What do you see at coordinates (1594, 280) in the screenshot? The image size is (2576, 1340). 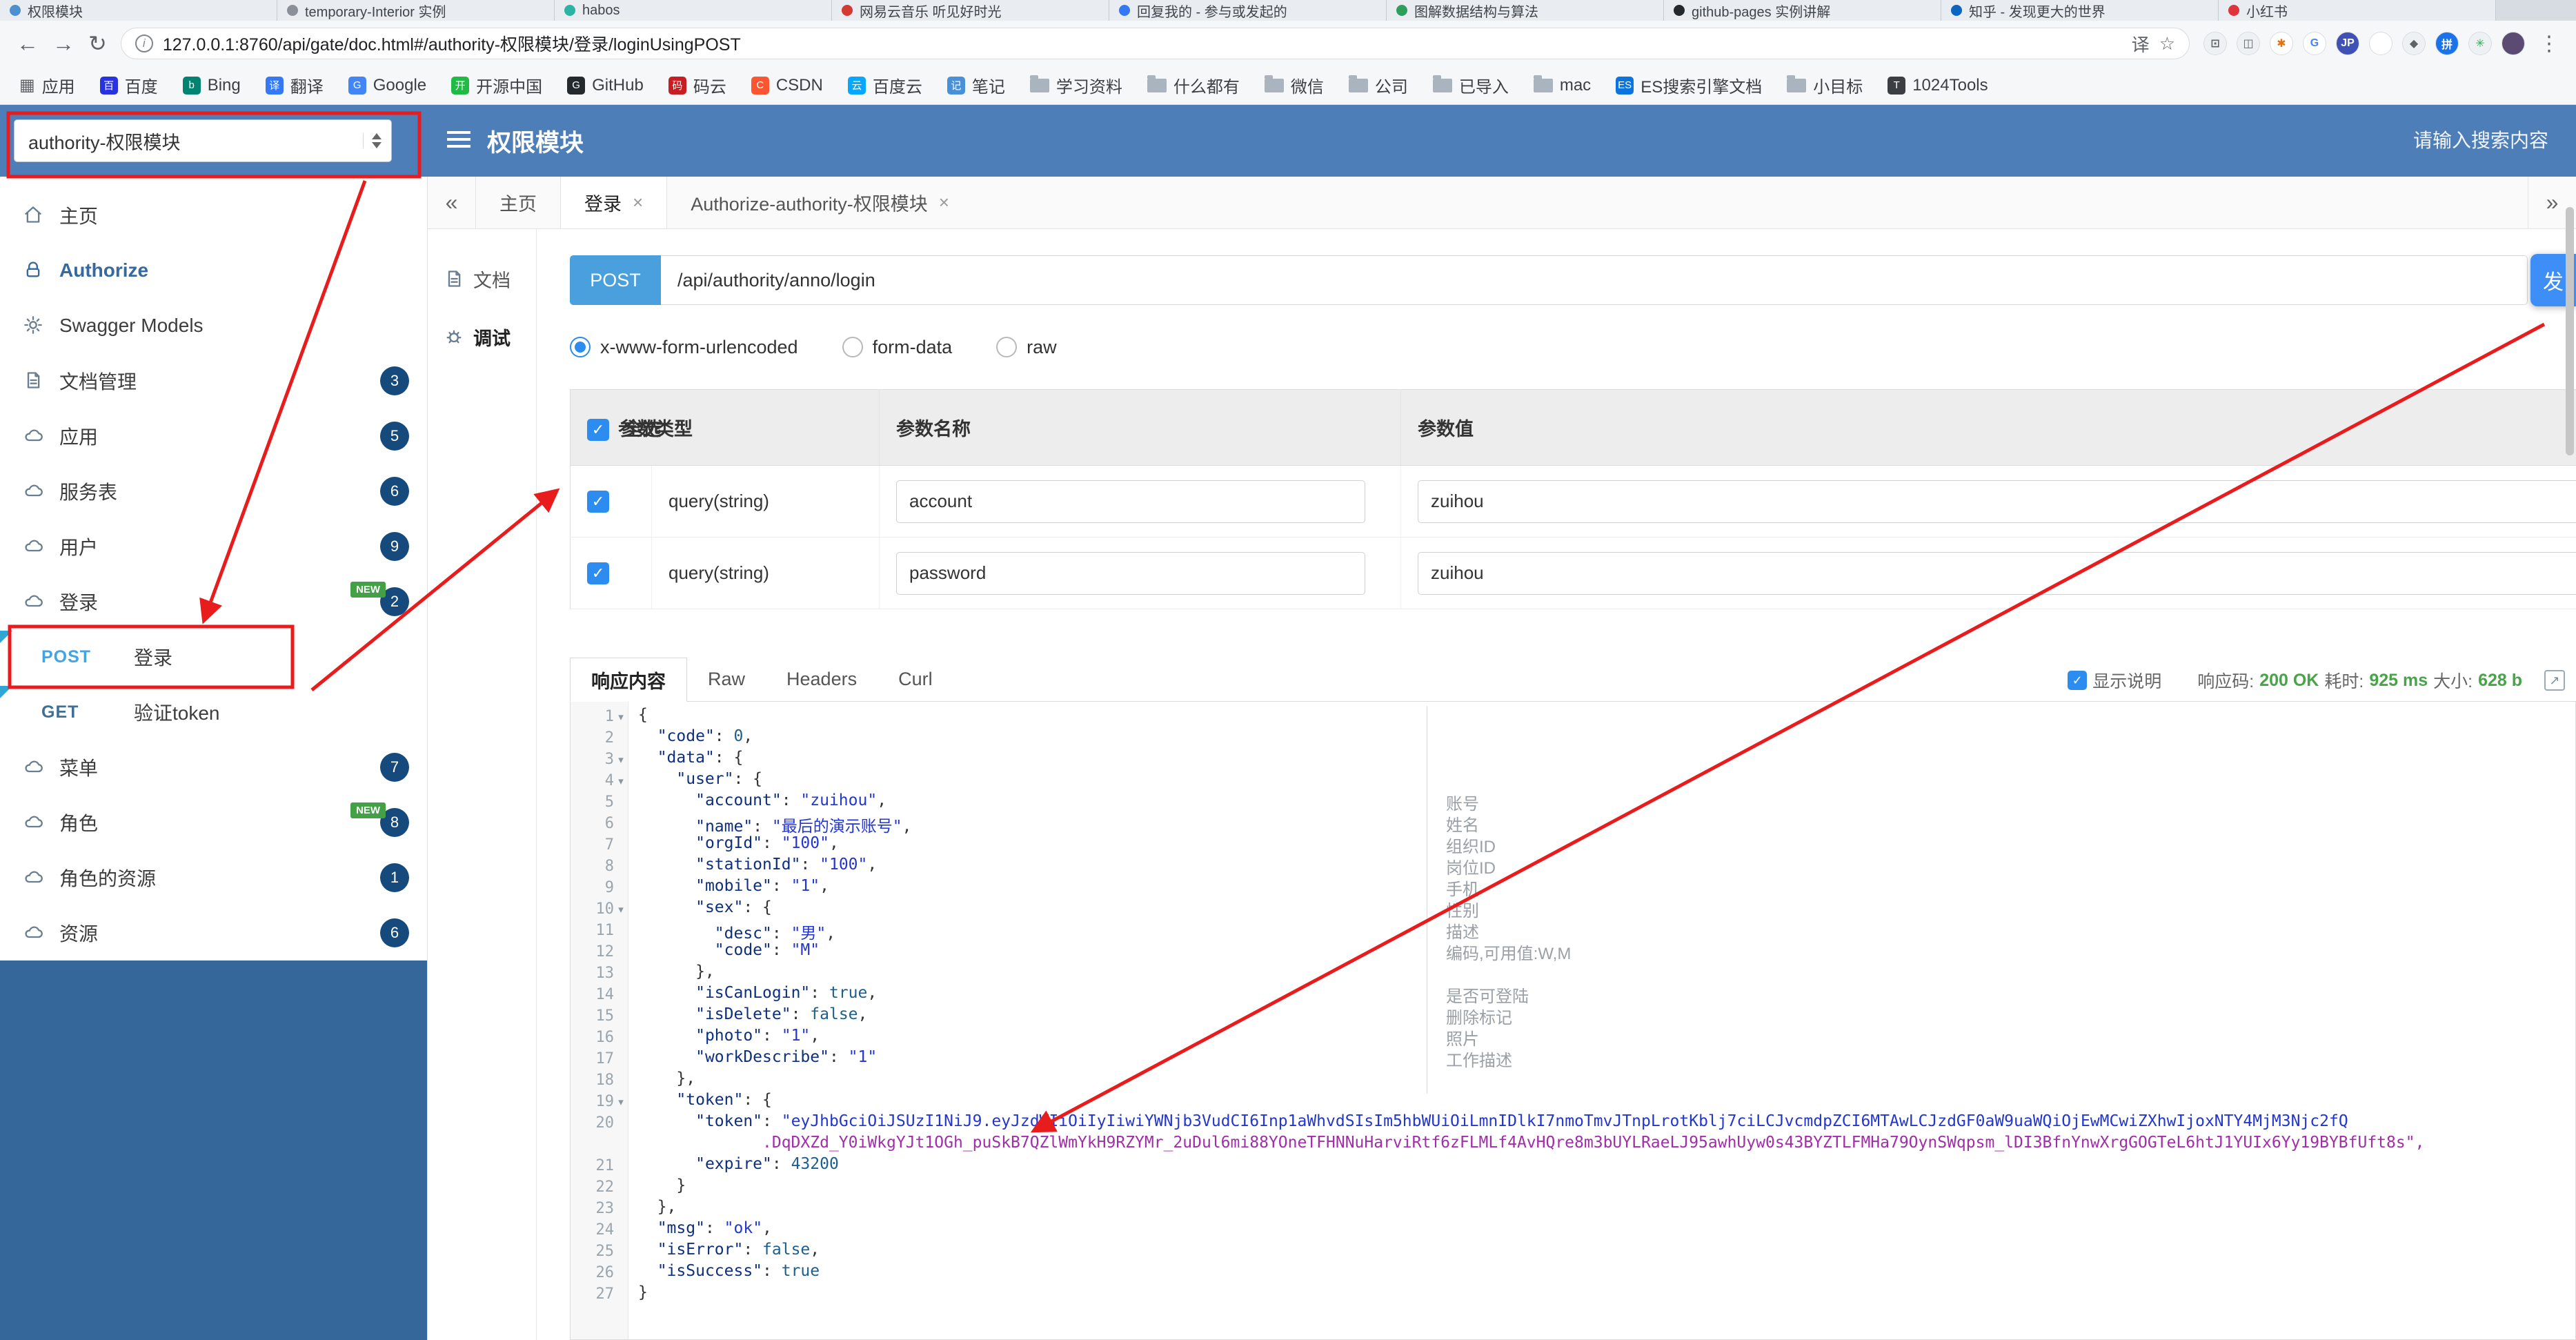 I see `request-url-input` at bounding box center [1594, 280].